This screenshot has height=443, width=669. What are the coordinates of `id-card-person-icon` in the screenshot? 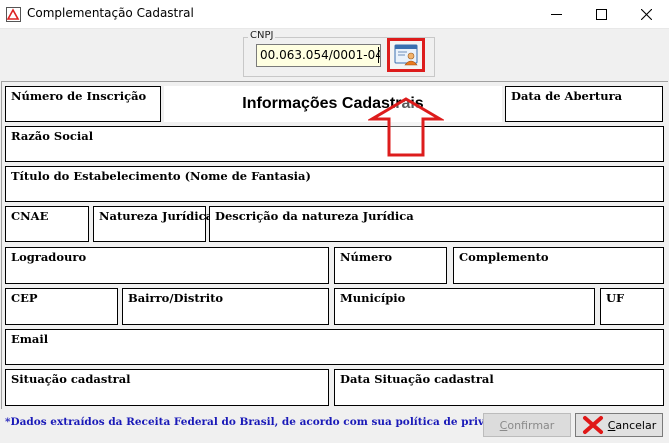 It's located at (406, 55).